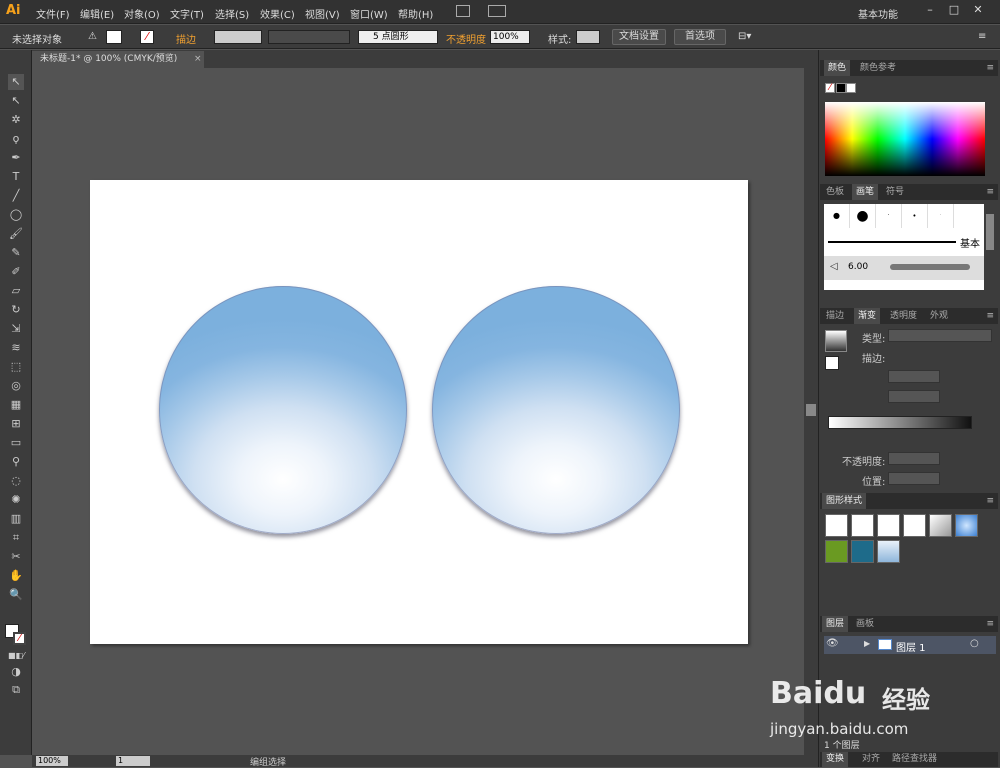 Image resolution: width=1000 pixels, height=768 pixels. I want to click on eyedropper-tool-icon: ⚲, so click(16, 462).